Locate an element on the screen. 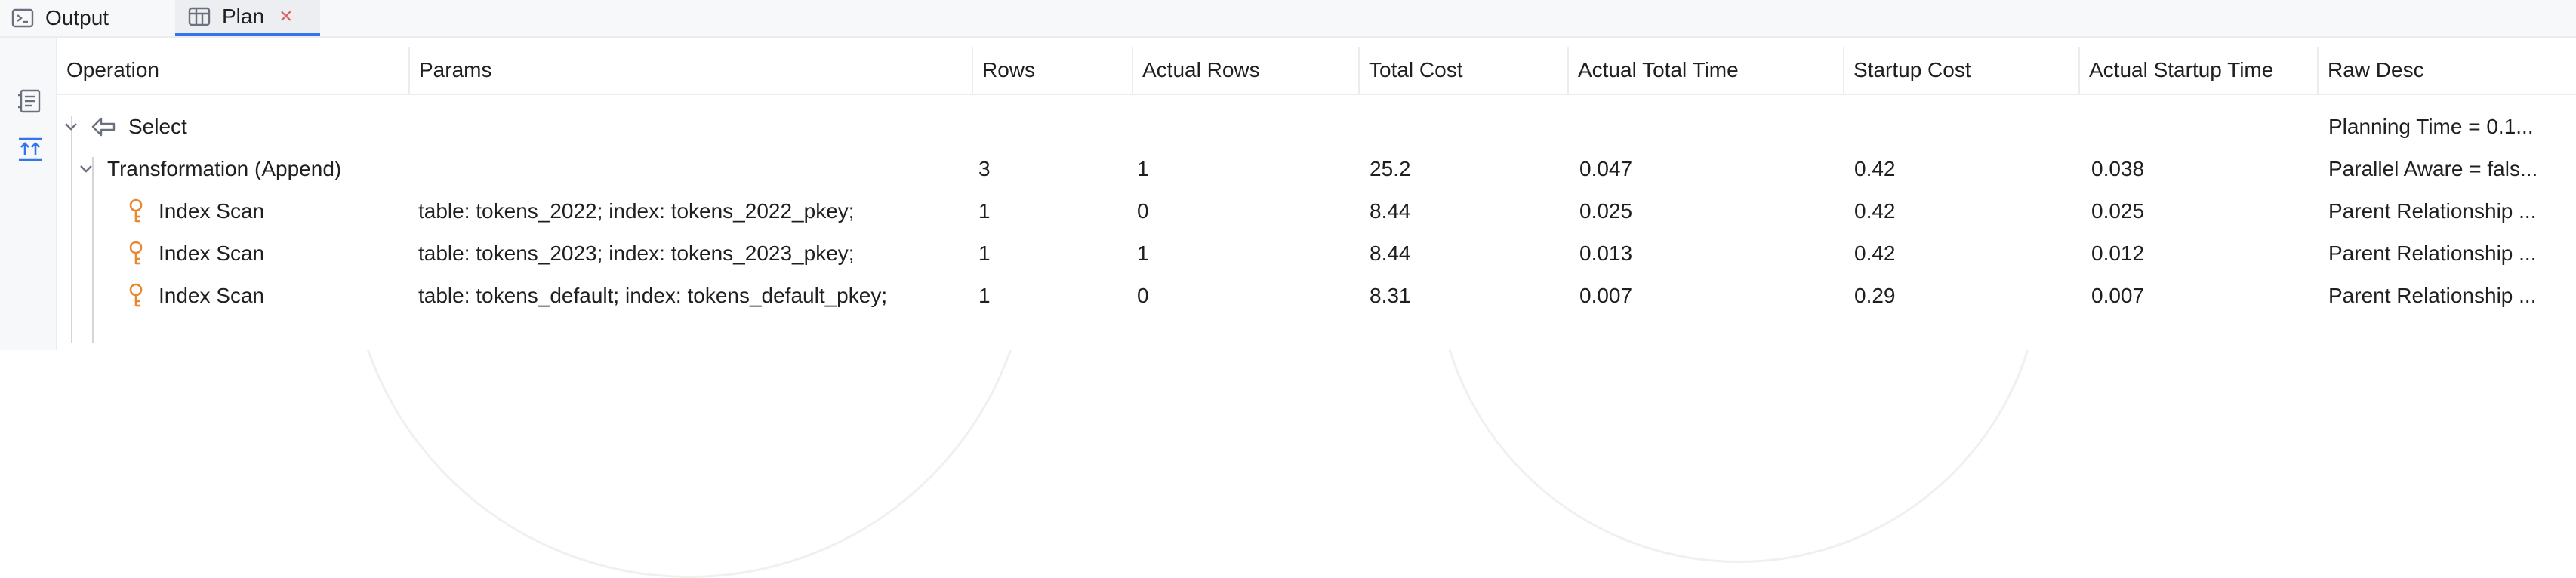  column-header-startup-cost: Startup Cost is located at coordinates (1962, 70).